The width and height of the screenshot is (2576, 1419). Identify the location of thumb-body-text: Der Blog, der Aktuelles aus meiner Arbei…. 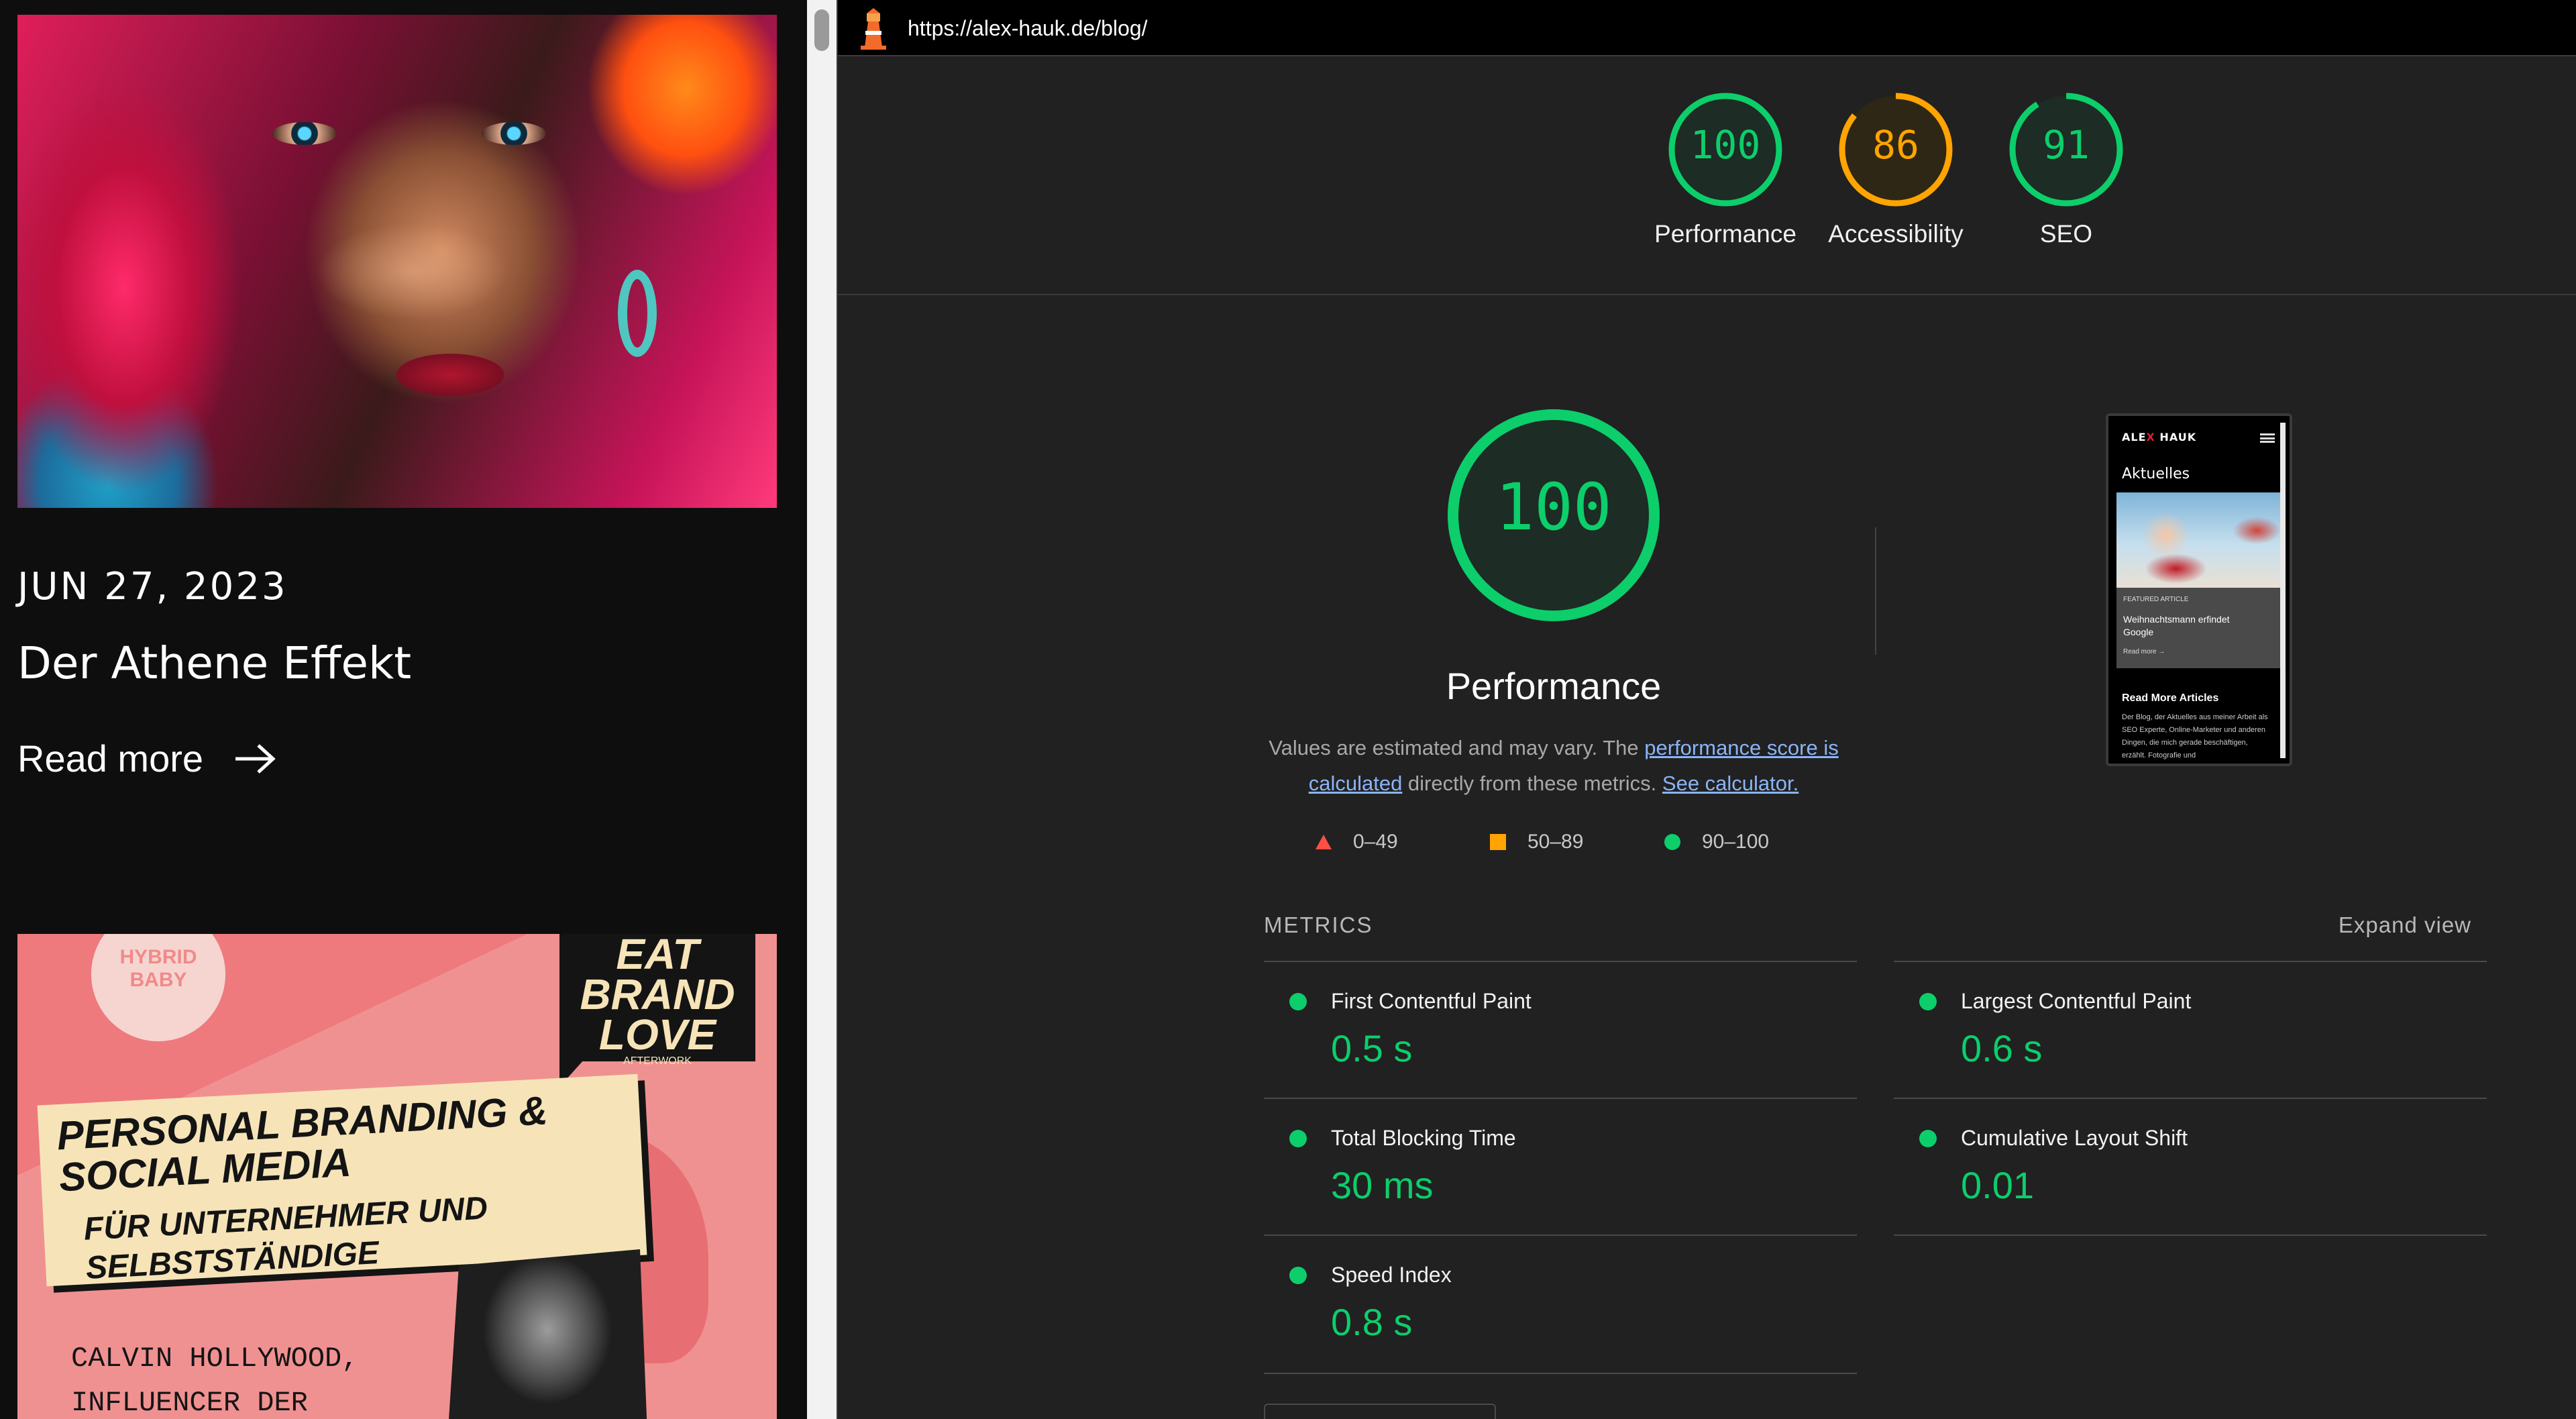
(2195, 736).